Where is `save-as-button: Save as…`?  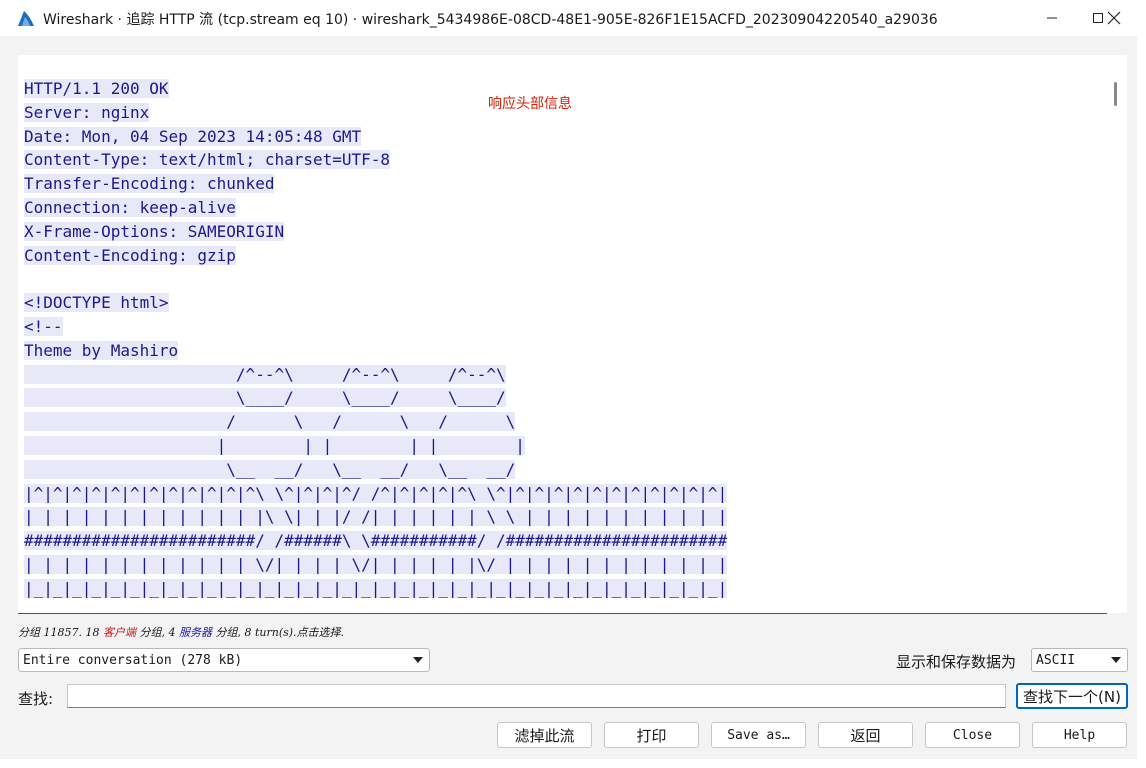 save-as-button: Save as… is located at coordinates (758, 735).